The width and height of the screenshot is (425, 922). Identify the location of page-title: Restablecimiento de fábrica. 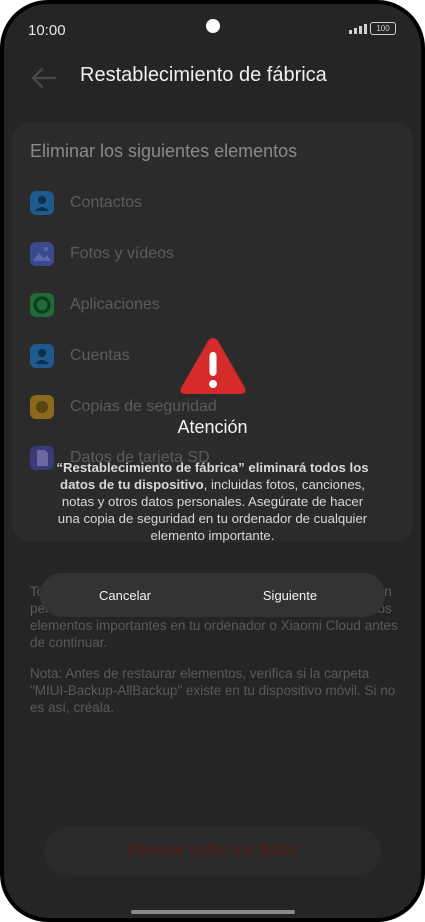
(203, 75).